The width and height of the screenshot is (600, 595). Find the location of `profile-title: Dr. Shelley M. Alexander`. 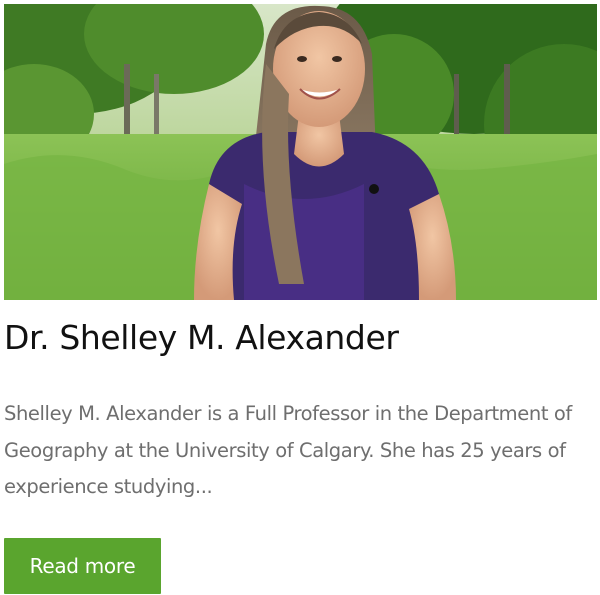

profile-title: Dr. Shelley M. Alexander is located at coordinates (201, 338).